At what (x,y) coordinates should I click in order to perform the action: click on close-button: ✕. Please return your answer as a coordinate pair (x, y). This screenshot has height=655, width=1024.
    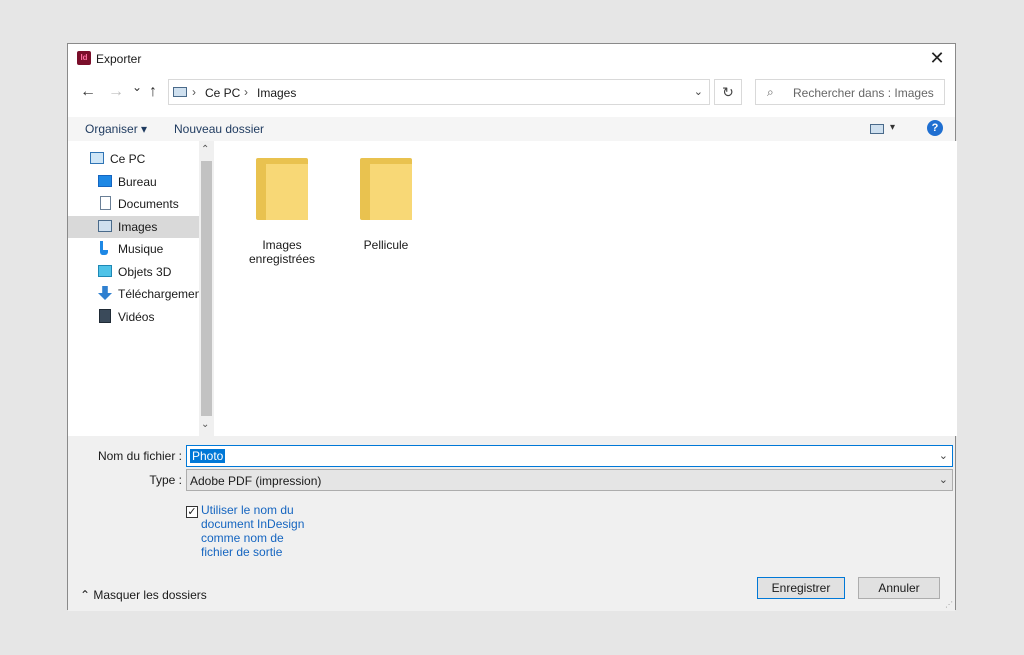
    Looking at the image, I should click on (937, 58).